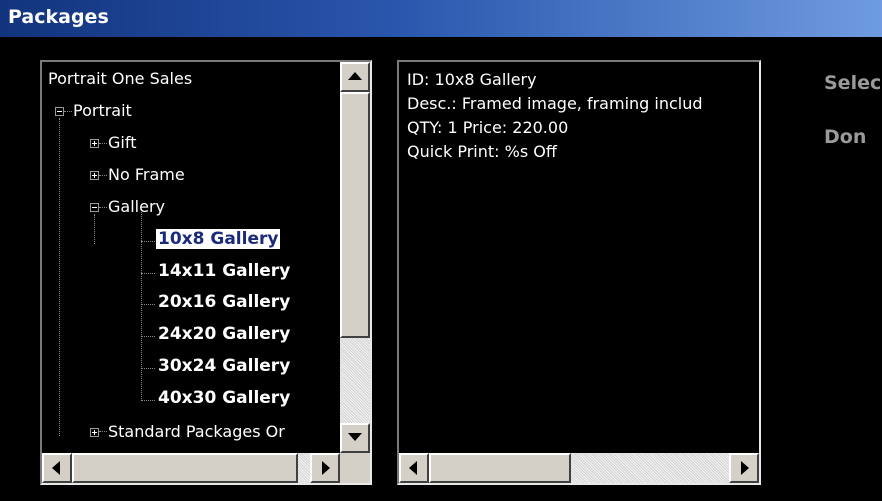 Image resolution: width=882 pixels, height=501 pixels. Describe the element at coordinates (224, 366) in the screenshot. I see `tree-node-30x24-gallery: 30x24 Gallery` at that location.